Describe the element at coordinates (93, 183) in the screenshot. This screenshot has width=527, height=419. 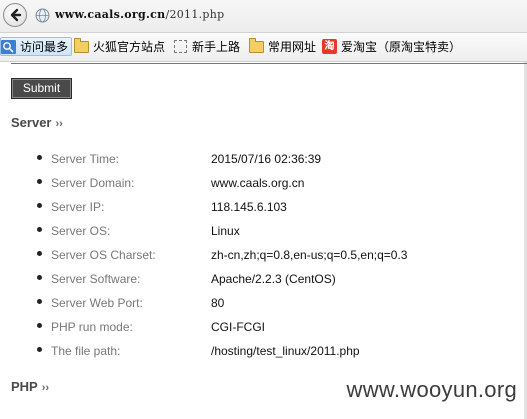
I see `server-domain-label: Server Domain:` at that location.